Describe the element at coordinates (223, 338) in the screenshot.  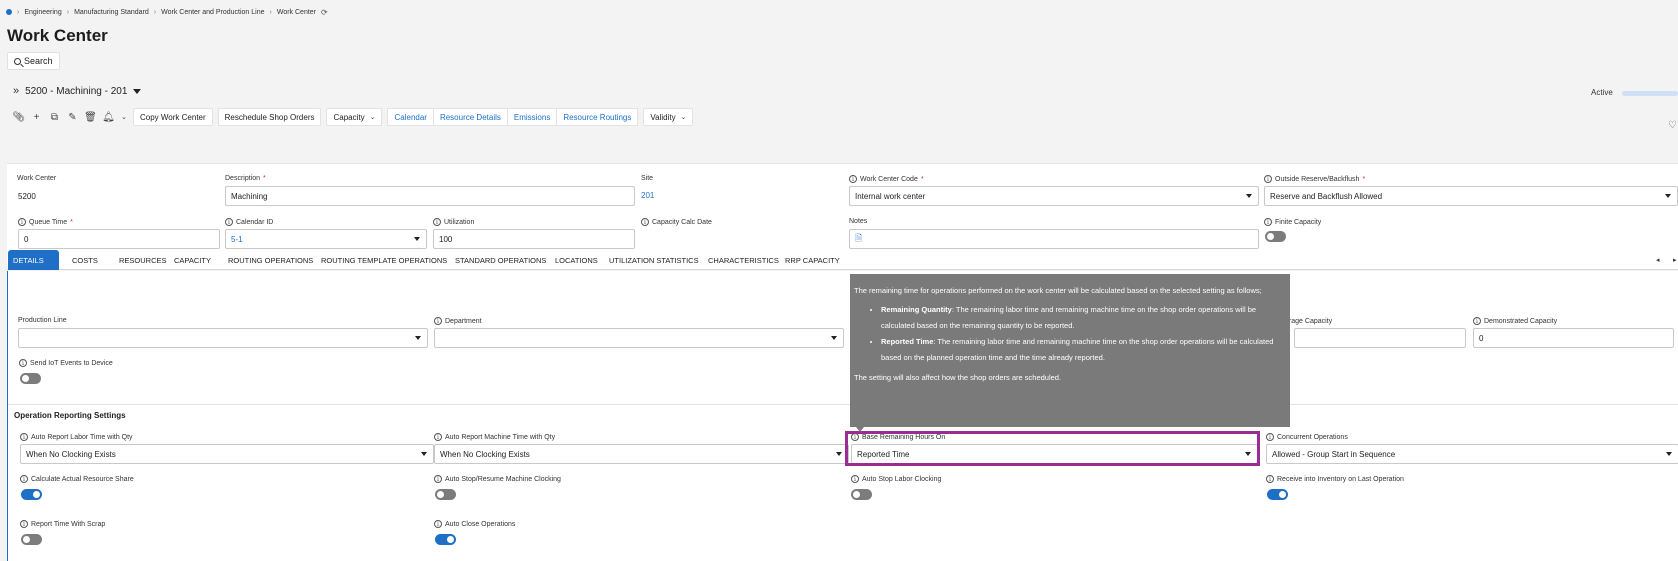
I see `production-line-select` at that location.